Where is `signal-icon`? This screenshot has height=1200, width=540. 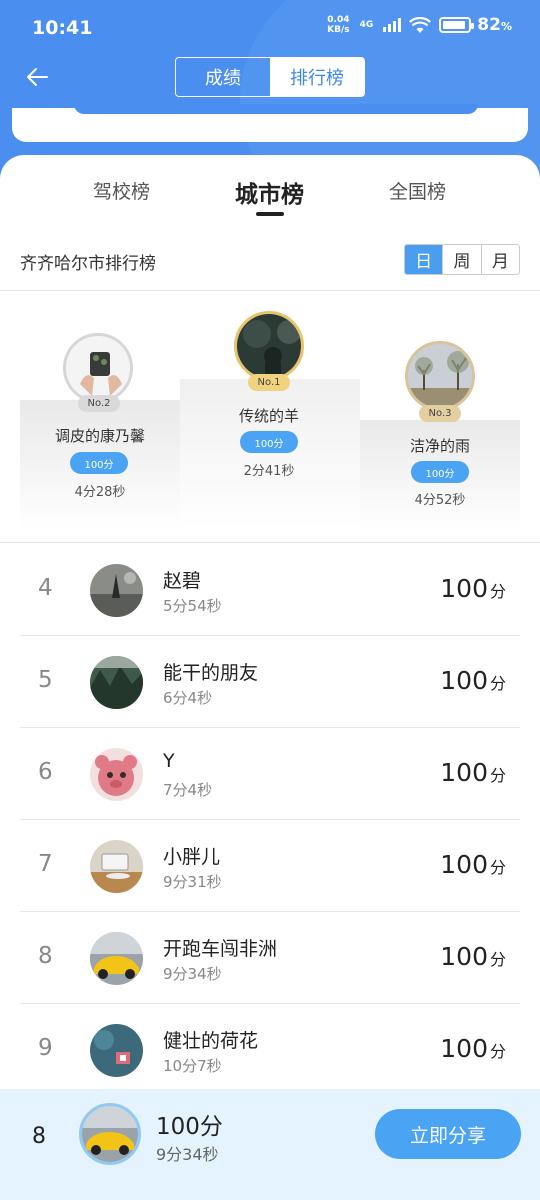 signal-icon is located at coordinates (392, 25).